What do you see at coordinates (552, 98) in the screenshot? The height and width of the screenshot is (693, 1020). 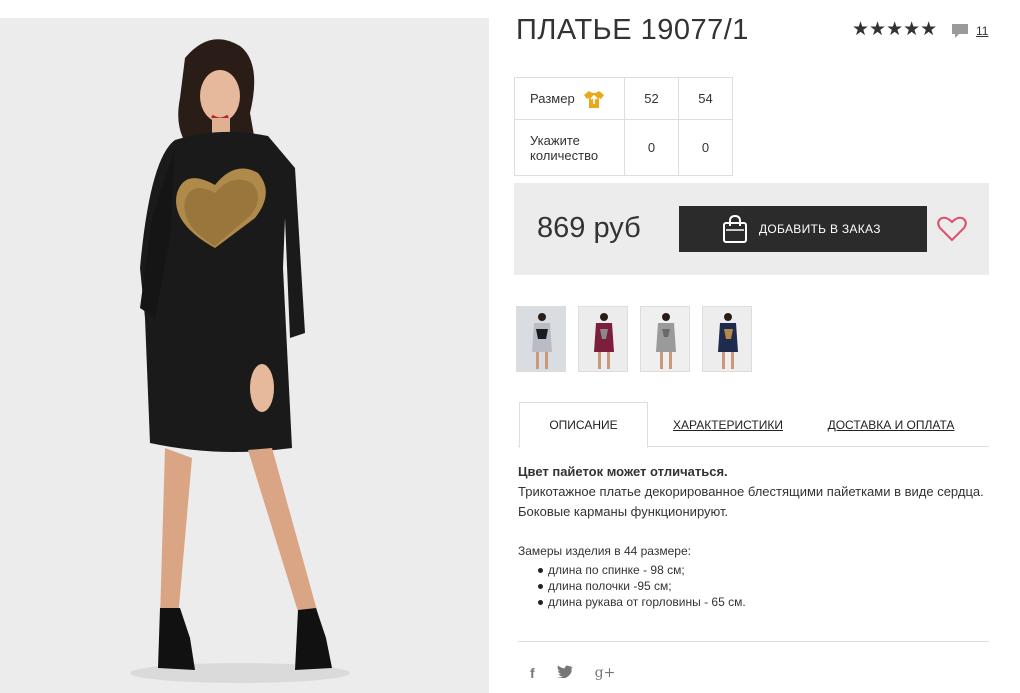 I see `size-label: Размер` at bounding box center [552, 98].